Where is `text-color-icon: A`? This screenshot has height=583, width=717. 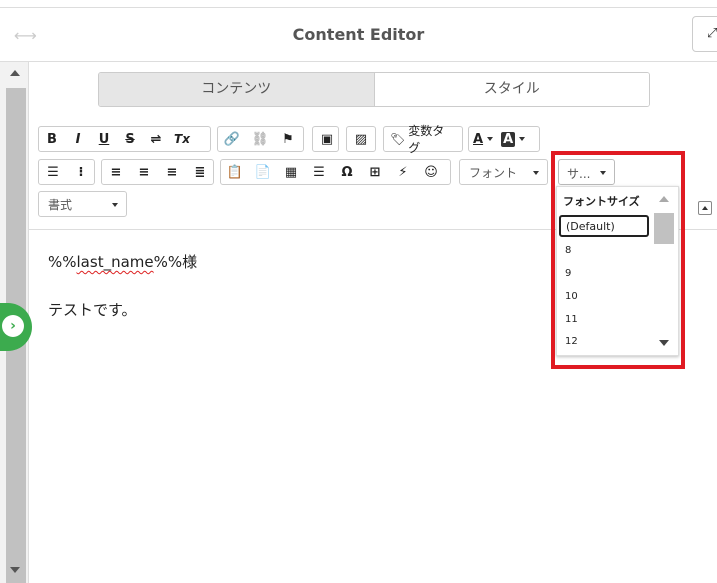
text-color-icon: A is located at coordinates (478, 139).